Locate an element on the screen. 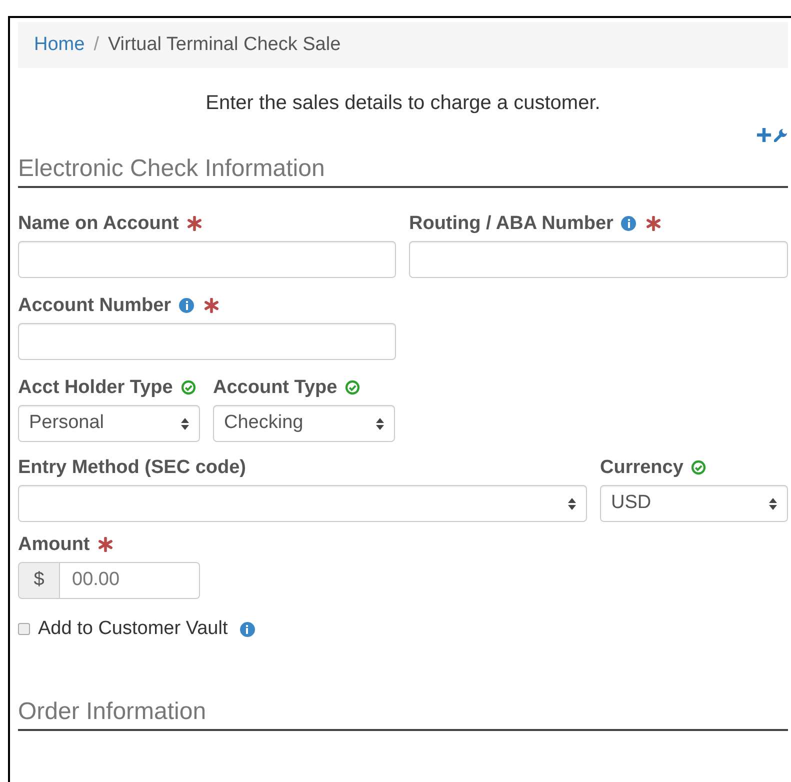 Image resolution: width=791 pixels, height=782 pixels. breadcrumb-current: Virtual Terminal Check Sale is located at coordinates (224, 44).